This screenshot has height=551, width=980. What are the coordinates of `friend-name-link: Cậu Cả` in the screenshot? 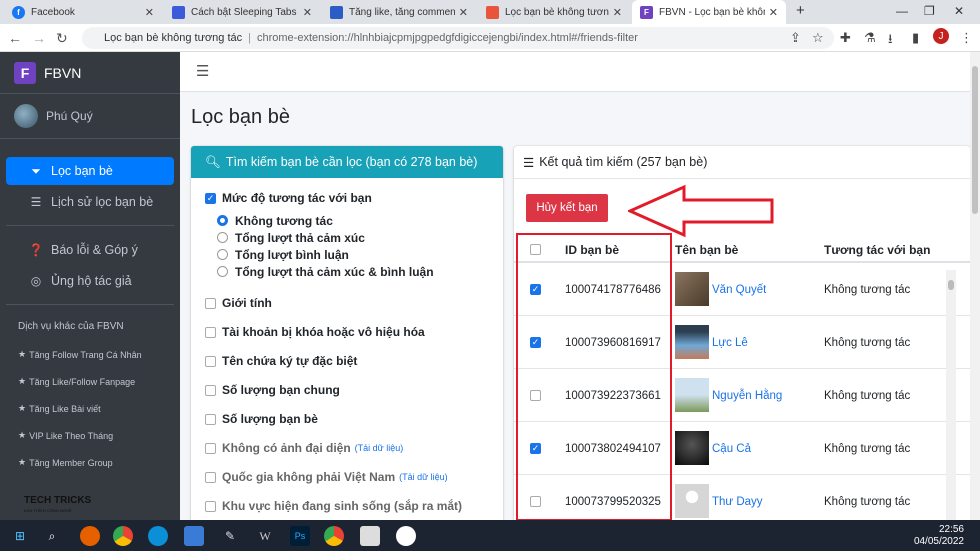 It's located at (731, 449).